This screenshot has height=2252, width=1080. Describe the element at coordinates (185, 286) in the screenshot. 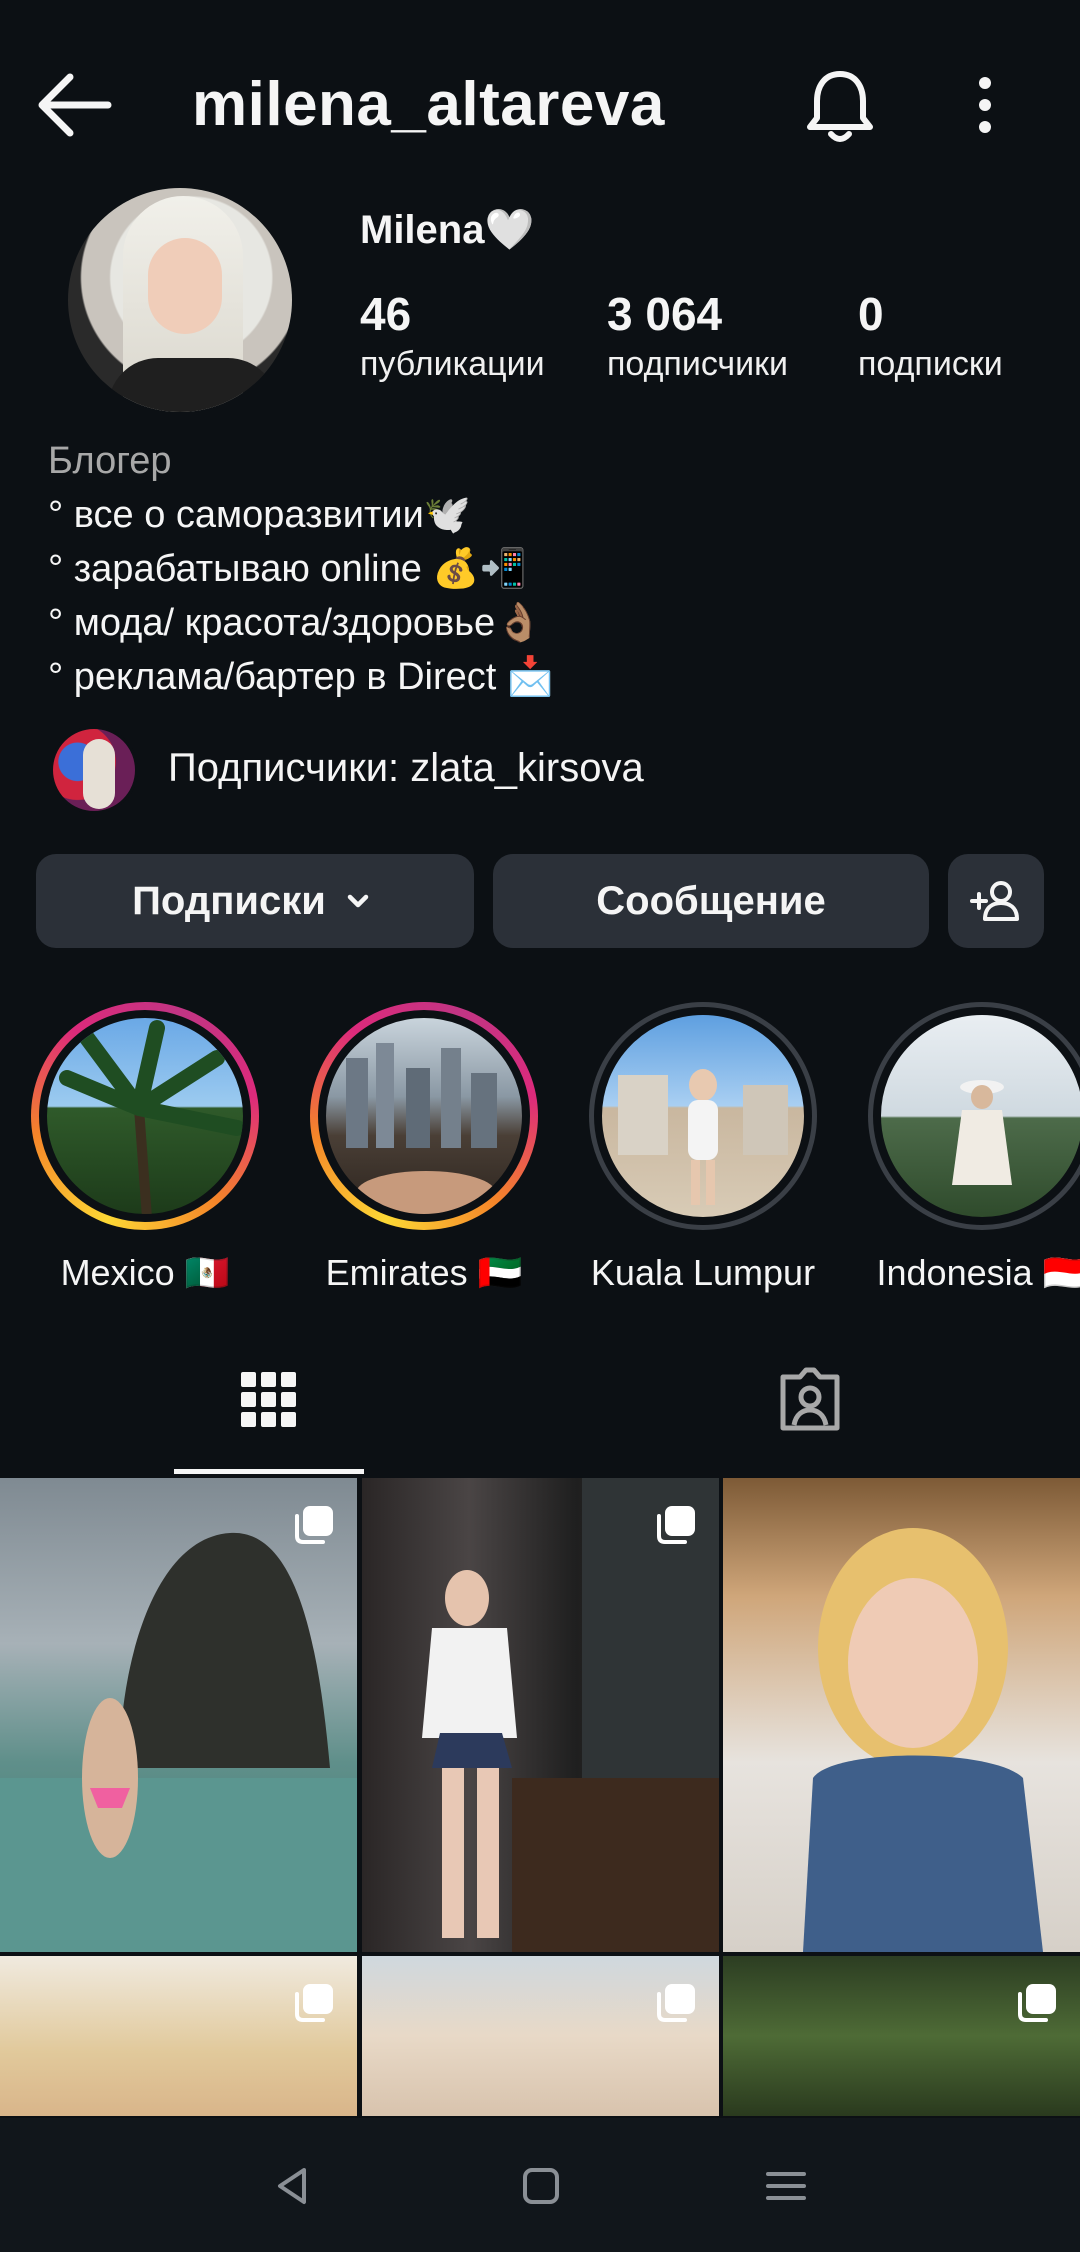

I see `avatar-face-shape` at that location.